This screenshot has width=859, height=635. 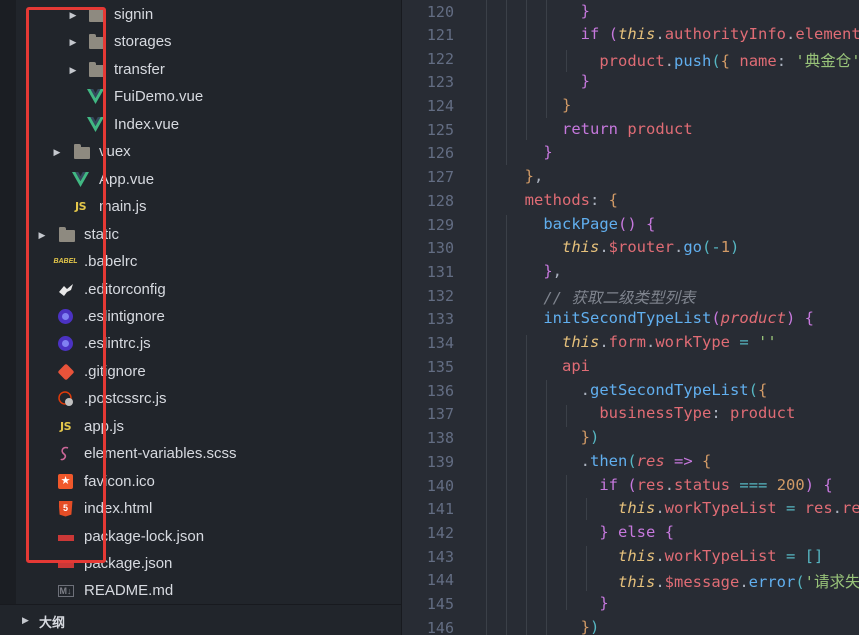 I want to click on tree-item-gitignore: .gitignore, so click(x=200, y=371).